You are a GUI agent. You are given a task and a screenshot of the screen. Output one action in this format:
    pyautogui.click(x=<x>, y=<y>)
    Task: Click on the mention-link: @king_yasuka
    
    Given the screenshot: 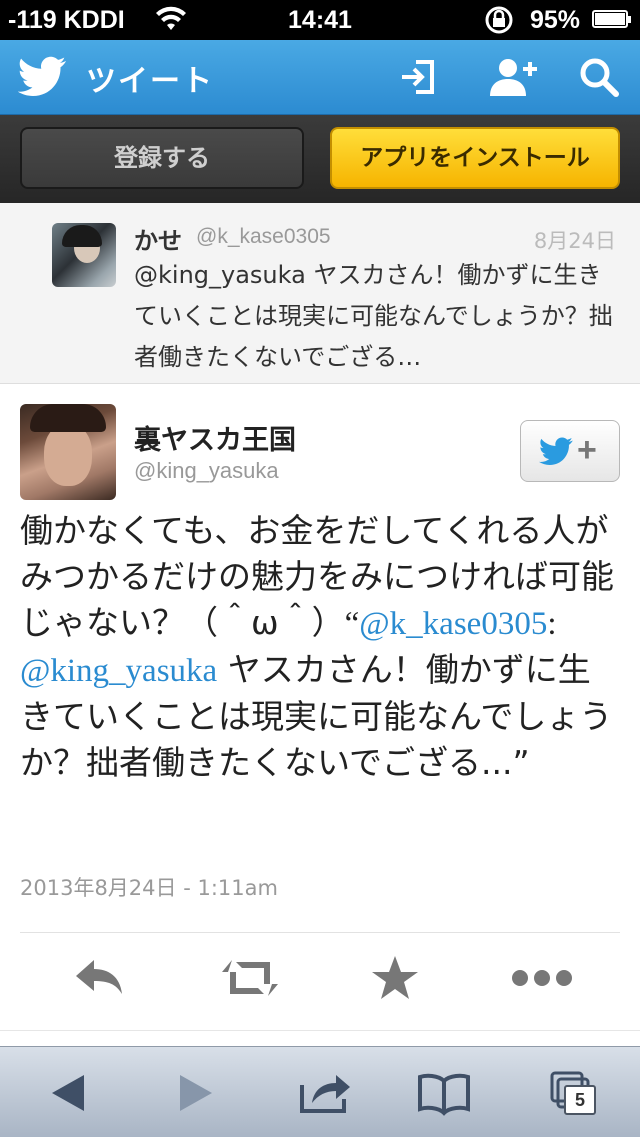 What is the action you would take?
    pyautogui.click(x=118, y=671)
    